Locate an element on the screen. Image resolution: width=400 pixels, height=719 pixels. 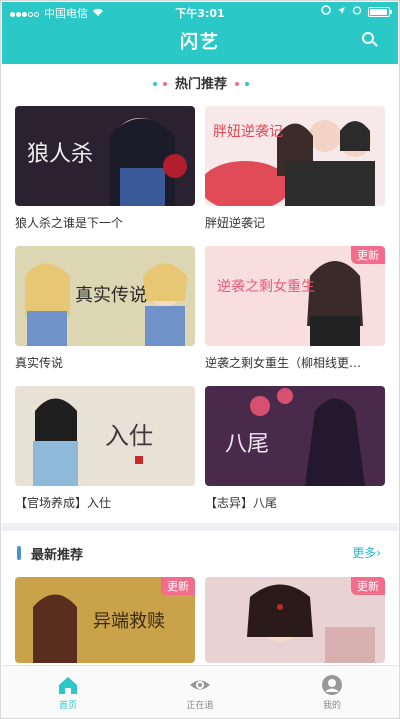
more-link: 更多› is located at coordinates (366, 552).